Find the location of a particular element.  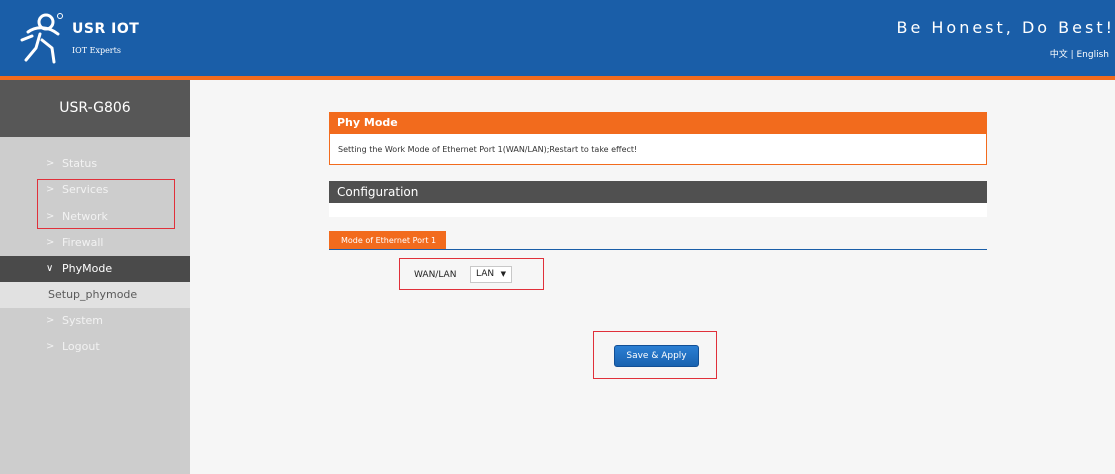

brand-subtitle: IOT Experts is located at coordinates (96, 50).